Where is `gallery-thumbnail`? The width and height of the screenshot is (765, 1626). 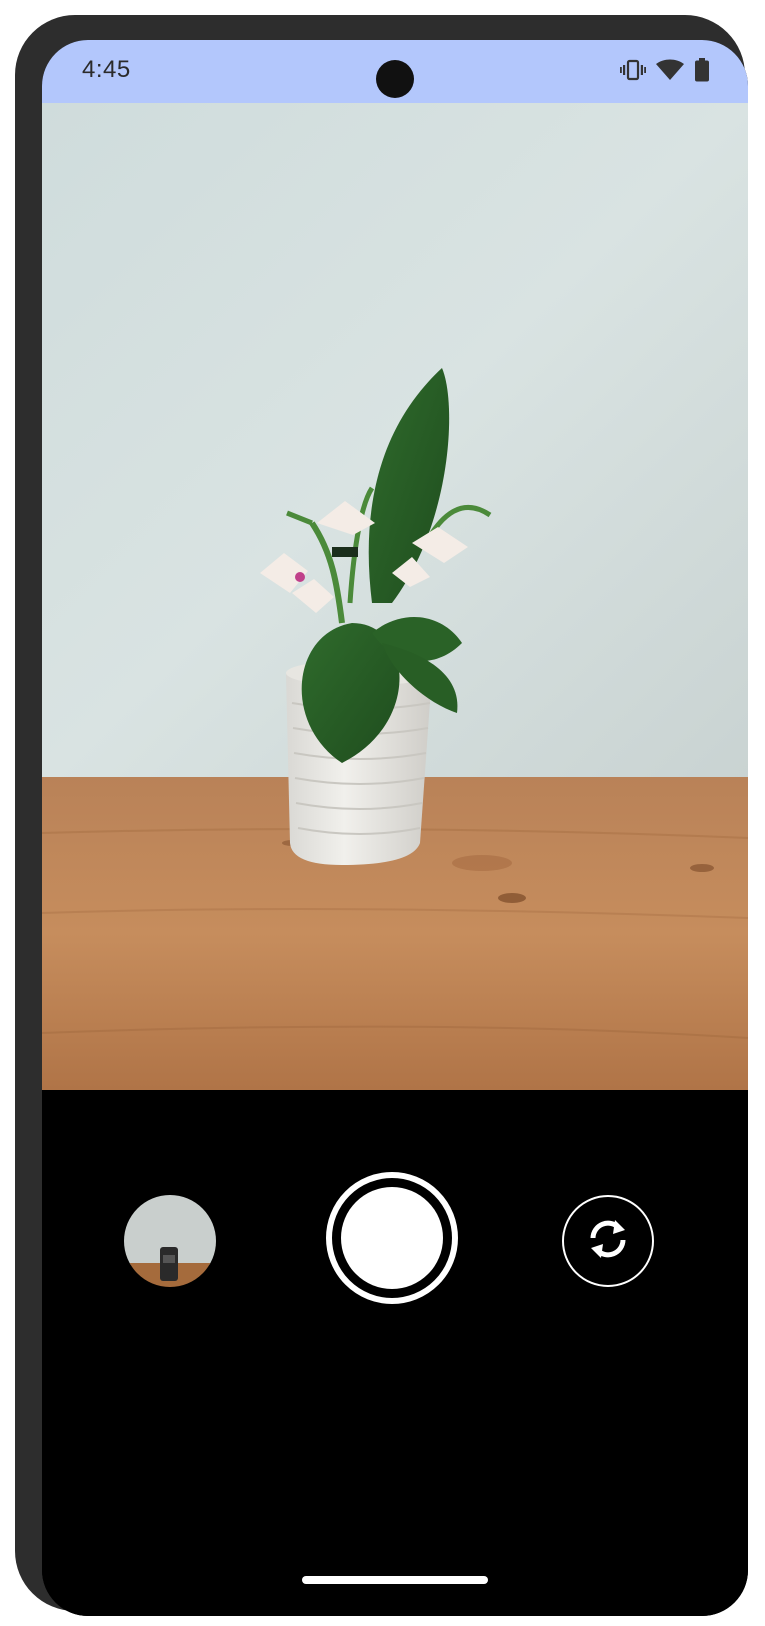
gallery-thumbnail is located at coordinates (170, 1241).